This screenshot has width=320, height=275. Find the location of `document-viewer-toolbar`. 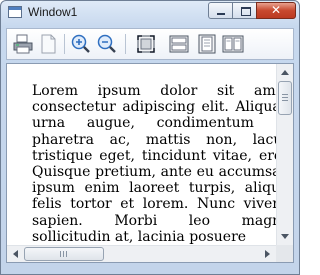

document-viewer-toolbar is located at coordinates (150, 44).